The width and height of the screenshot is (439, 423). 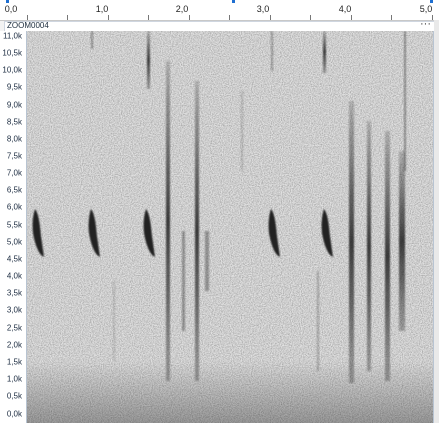 I want to click on frequency-label: 8,5k, so click(x=14, y=122).